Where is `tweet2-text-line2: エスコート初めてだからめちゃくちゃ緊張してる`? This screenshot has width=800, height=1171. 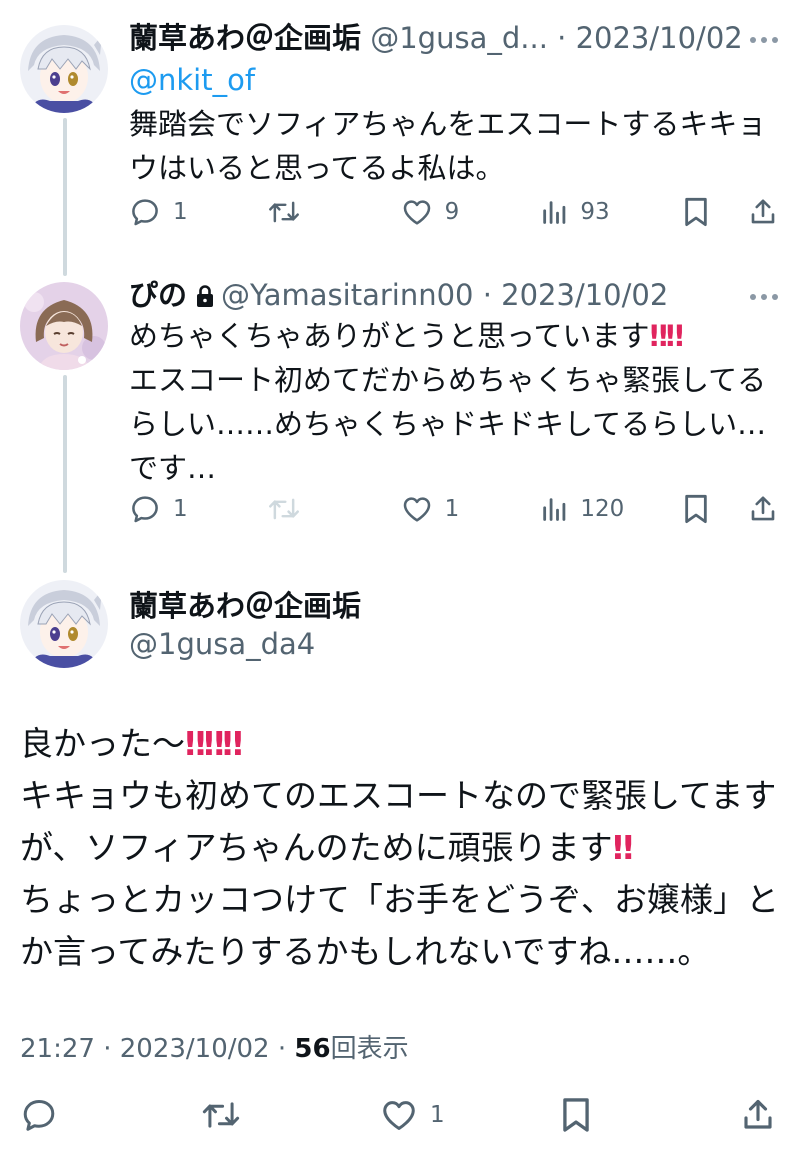
tweet2-text-line2: エスコート初めてだからめちゃくちゃ緊張してる is located at coordinates (448, 380).